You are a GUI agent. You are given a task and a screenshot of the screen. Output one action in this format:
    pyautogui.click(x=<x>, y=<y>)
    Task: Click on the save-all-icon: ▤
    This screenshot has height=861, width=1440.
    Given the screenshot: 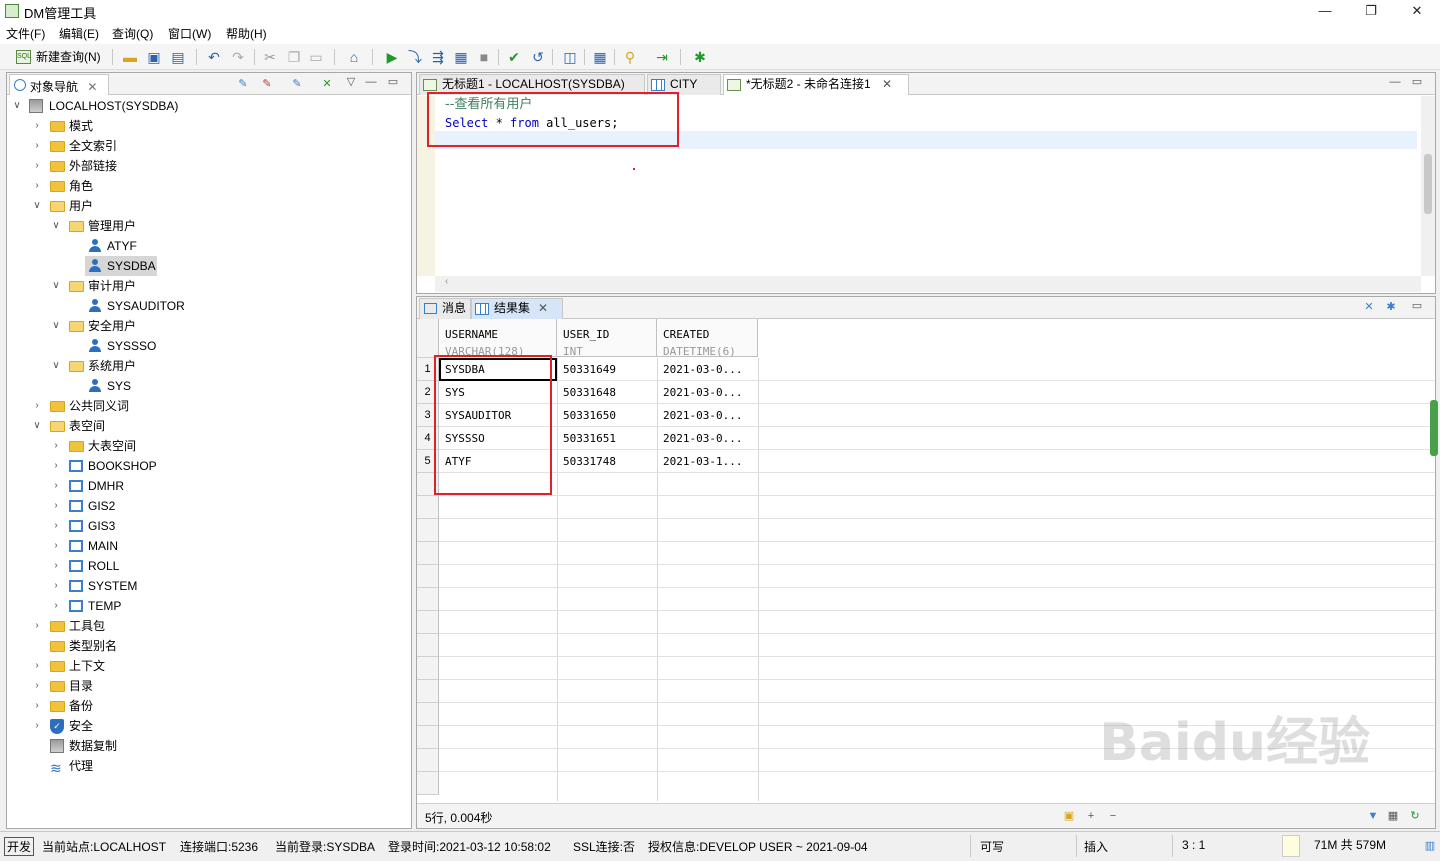 What is the action you would take?
    pyautogui.click(x=178, y=57)
    